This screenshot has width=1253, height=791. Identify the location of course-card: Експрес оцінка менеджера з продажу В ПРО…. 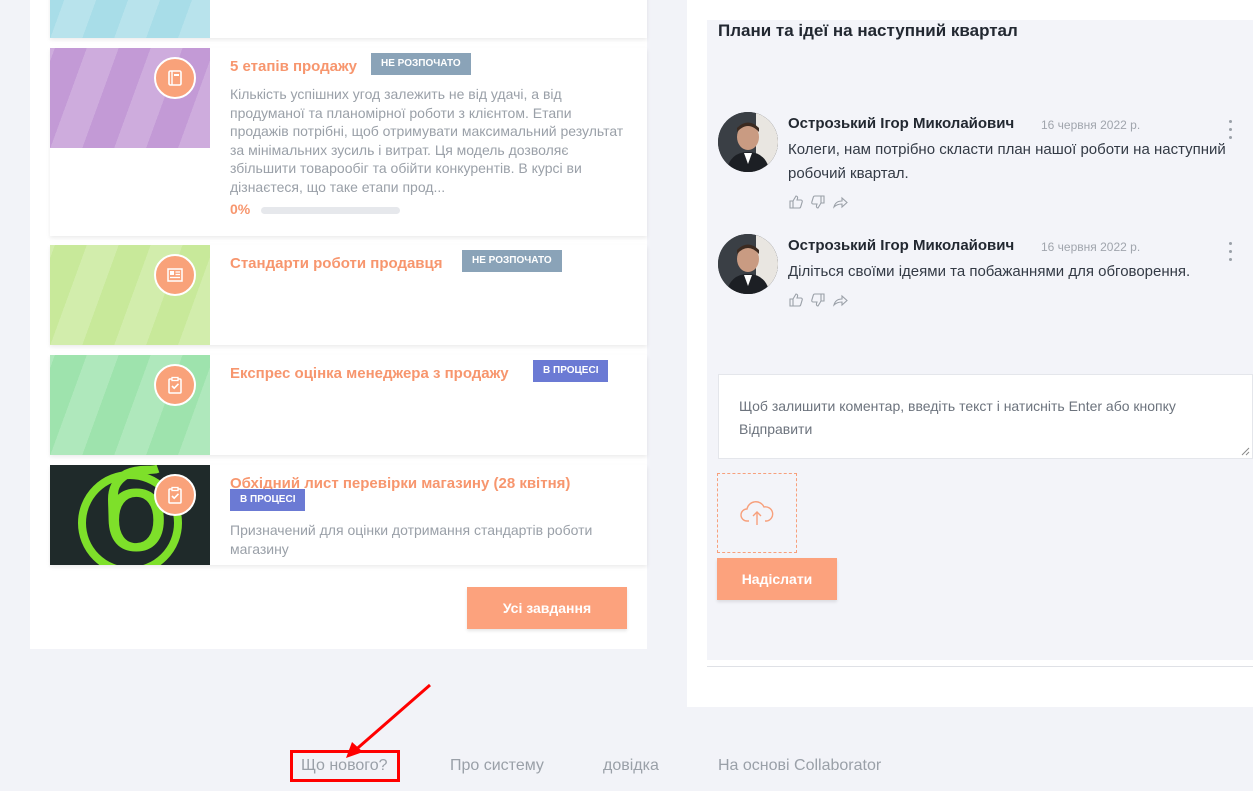
(348, 405).